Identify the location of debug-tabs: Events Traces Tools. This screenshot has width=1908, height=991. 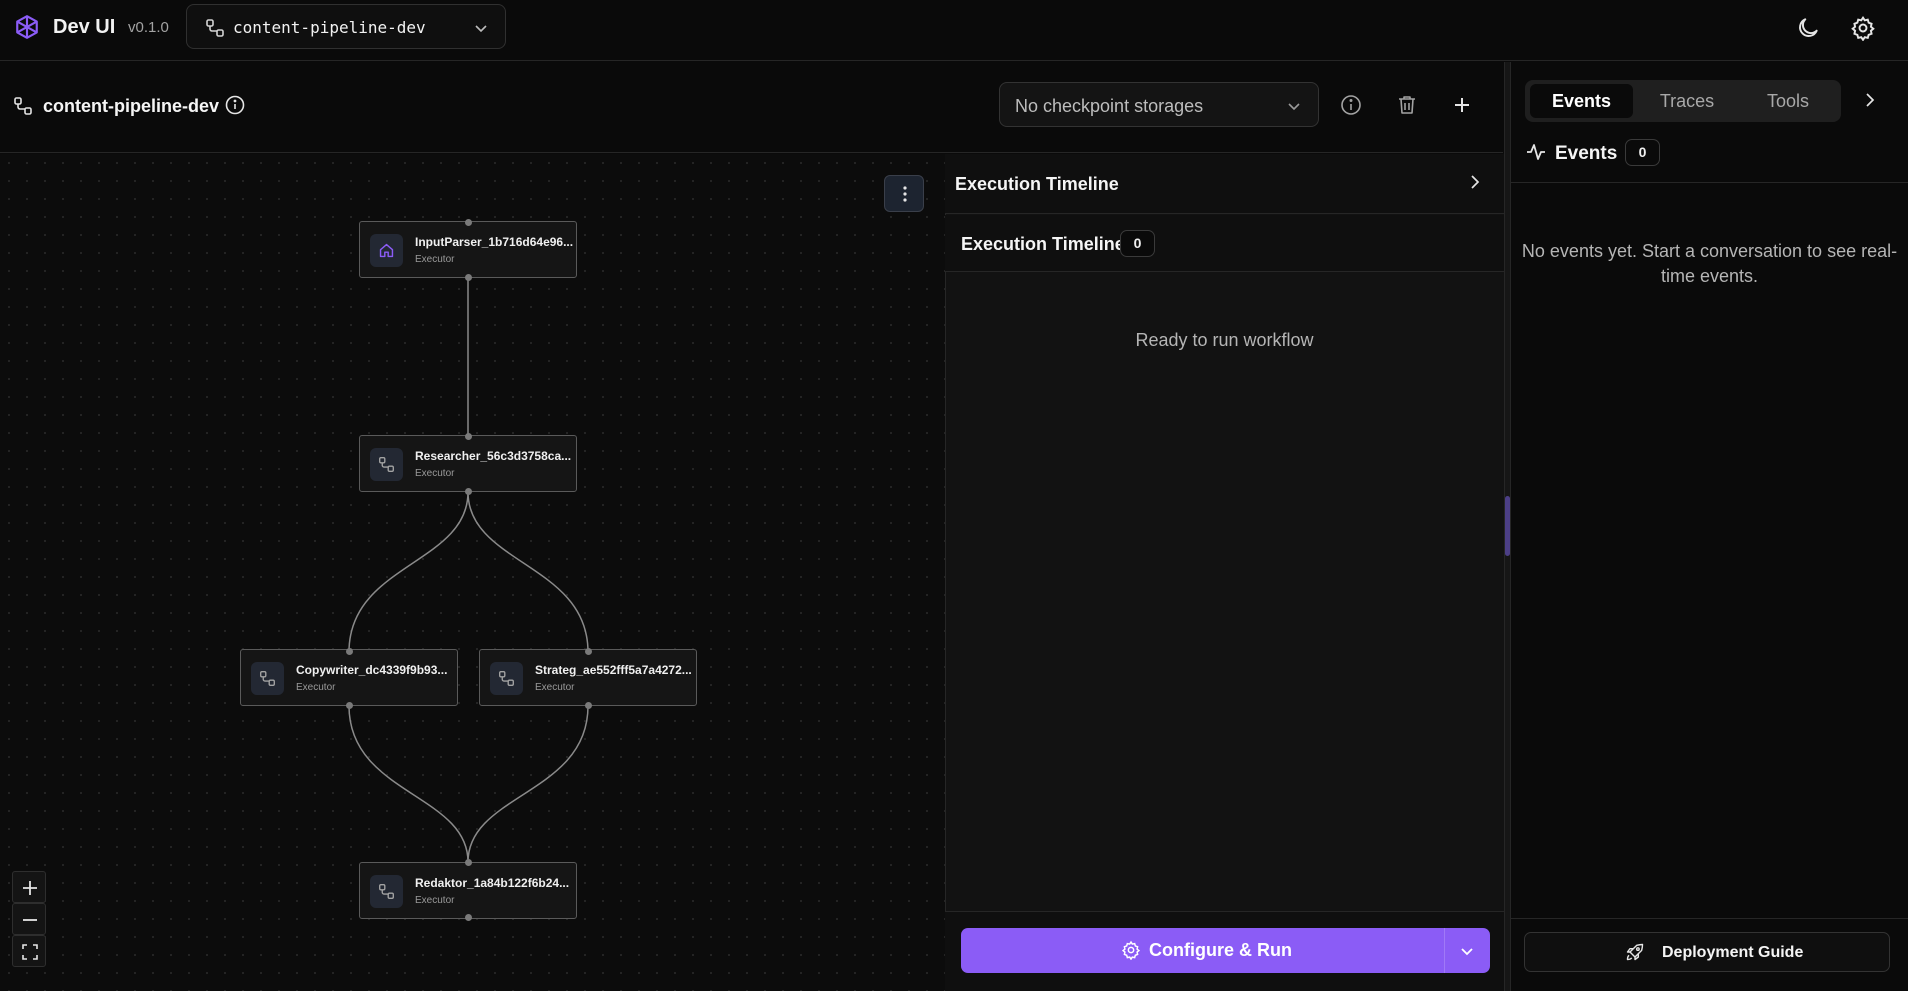
(1683, 101).